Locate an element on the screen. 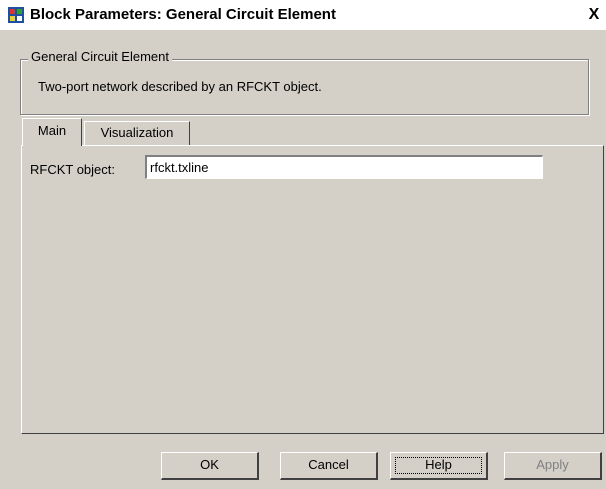  ok-button: OK is located at coordinates (210, 466).